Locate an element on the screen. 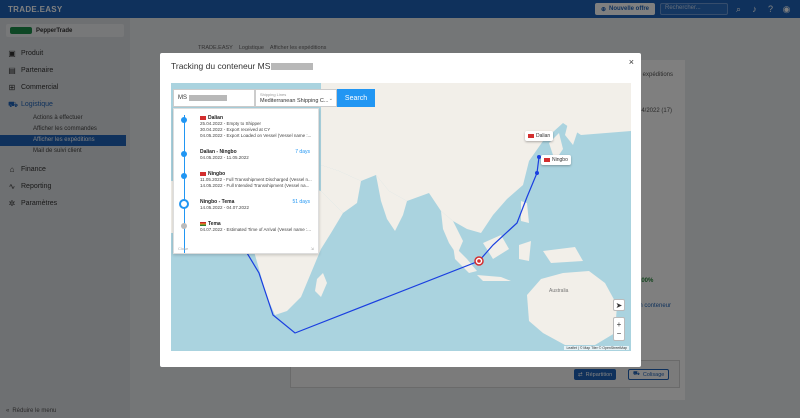 The height and width of the screenshot is (418, 800). modal-title: Tracking du conteneur MS is located at coordinates (242, 66).